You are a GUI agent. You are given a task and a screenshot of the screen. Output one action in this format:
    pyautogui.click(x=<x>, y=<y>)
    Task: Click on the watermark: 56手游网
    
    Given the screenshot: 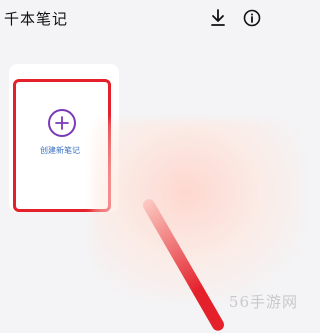 What is the action you would take?
    pyautogui.click(x=263, y=302)
    